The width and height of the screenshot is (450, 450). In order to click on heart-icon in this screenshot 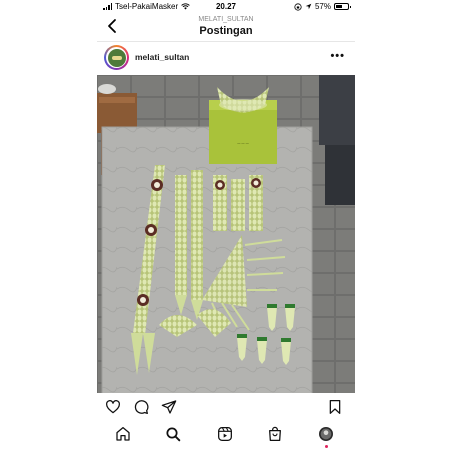, I will do `click(113, 407)`.